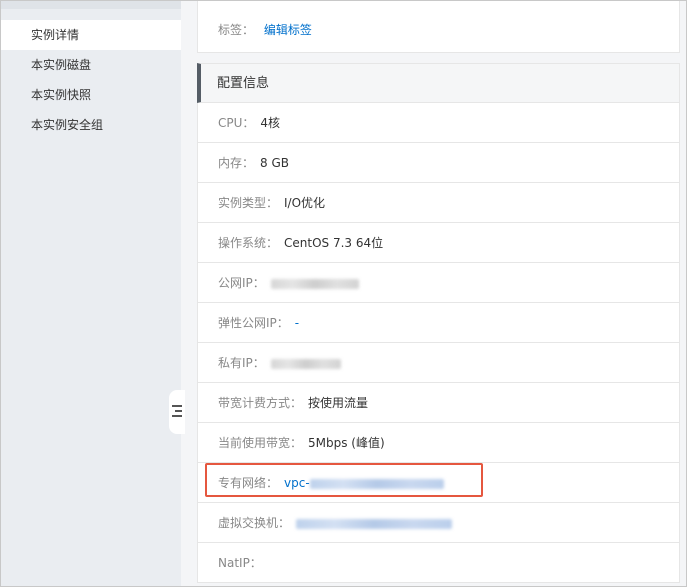  I want to click on billing-row: 带宽计费方式： 按使用流量, so click(438, 403).